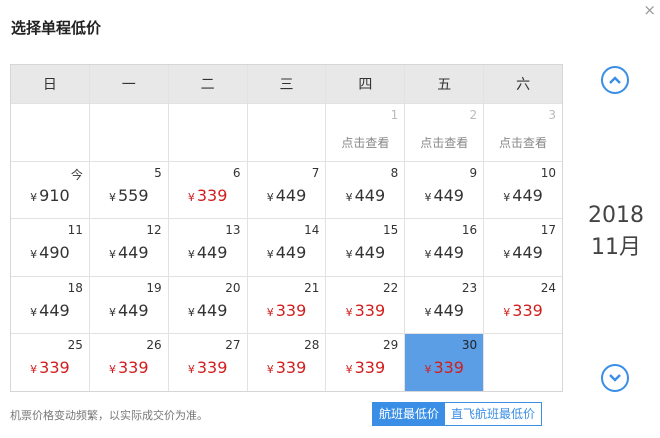 This screenshot has height=438, width=660. I want to click on prev-month-button, so click(615, 80).